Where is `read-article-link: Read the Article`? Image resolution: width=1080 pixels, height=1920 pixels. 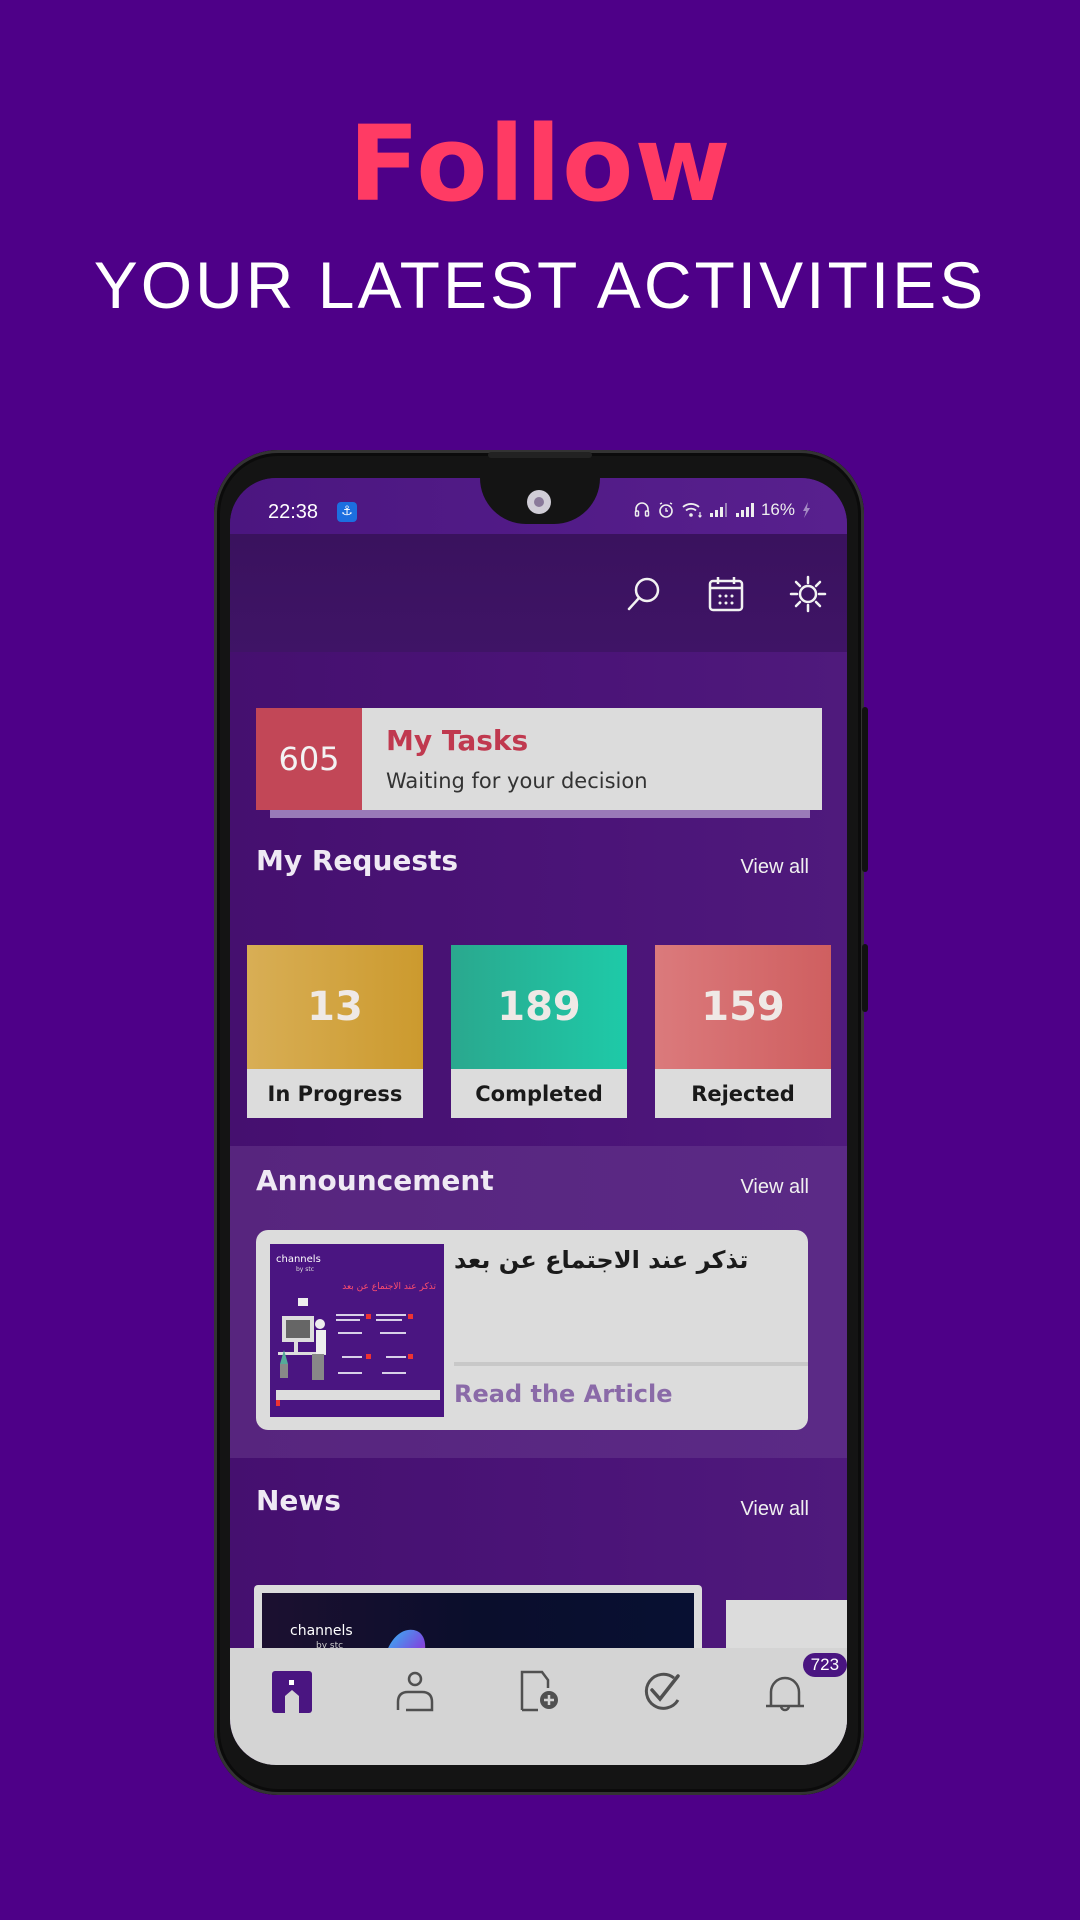 read-article-link: Read the Article is located at coordinates (563, 1394).